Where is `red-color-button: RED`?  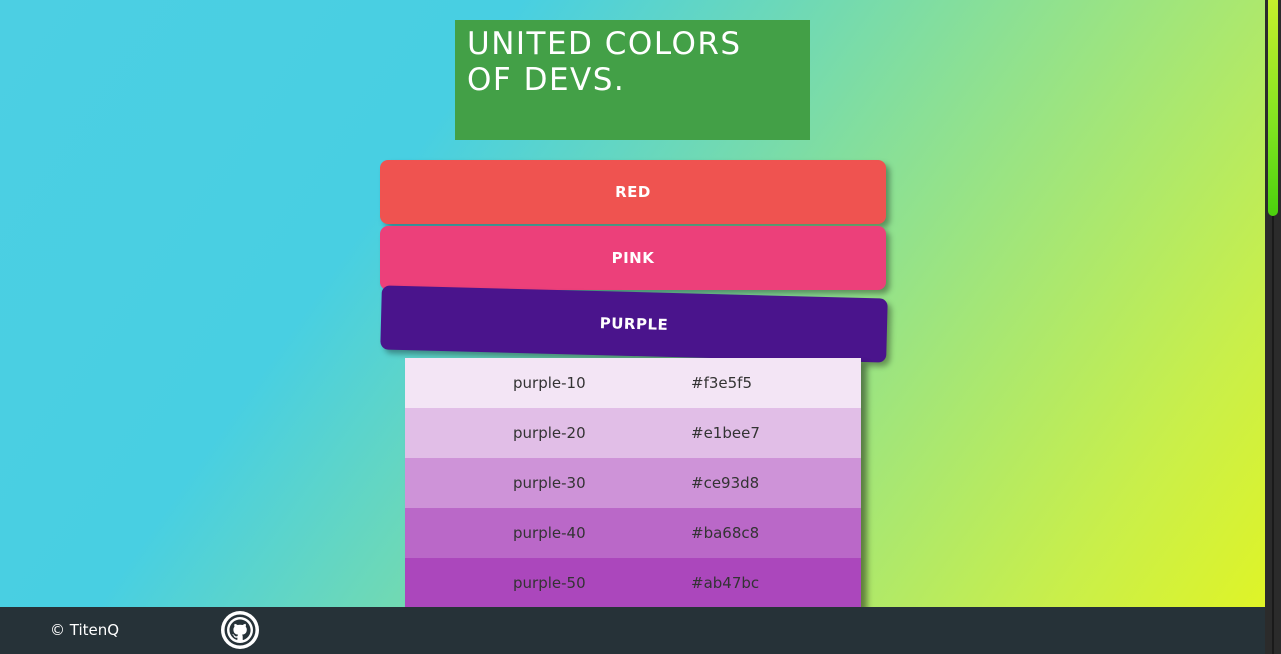
red-color-button: RED is located at coordinates (633, 192).